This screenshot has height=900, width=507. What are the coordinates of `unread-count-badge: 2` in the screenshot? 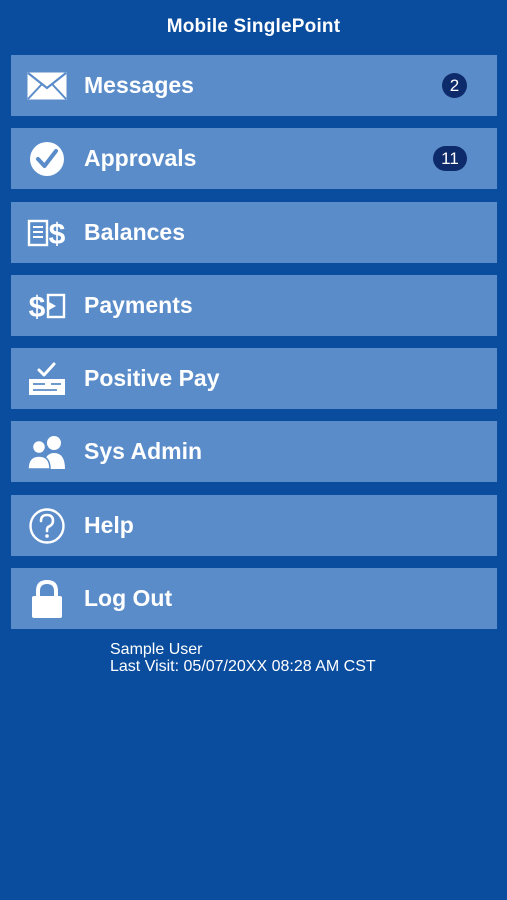 It's located at (454, 85).